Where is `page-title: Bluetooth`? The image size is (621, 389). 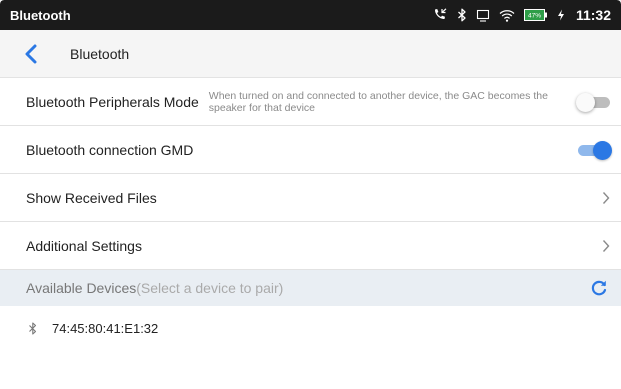
page-title: Bluetooth is located at coordinates (100, 53).